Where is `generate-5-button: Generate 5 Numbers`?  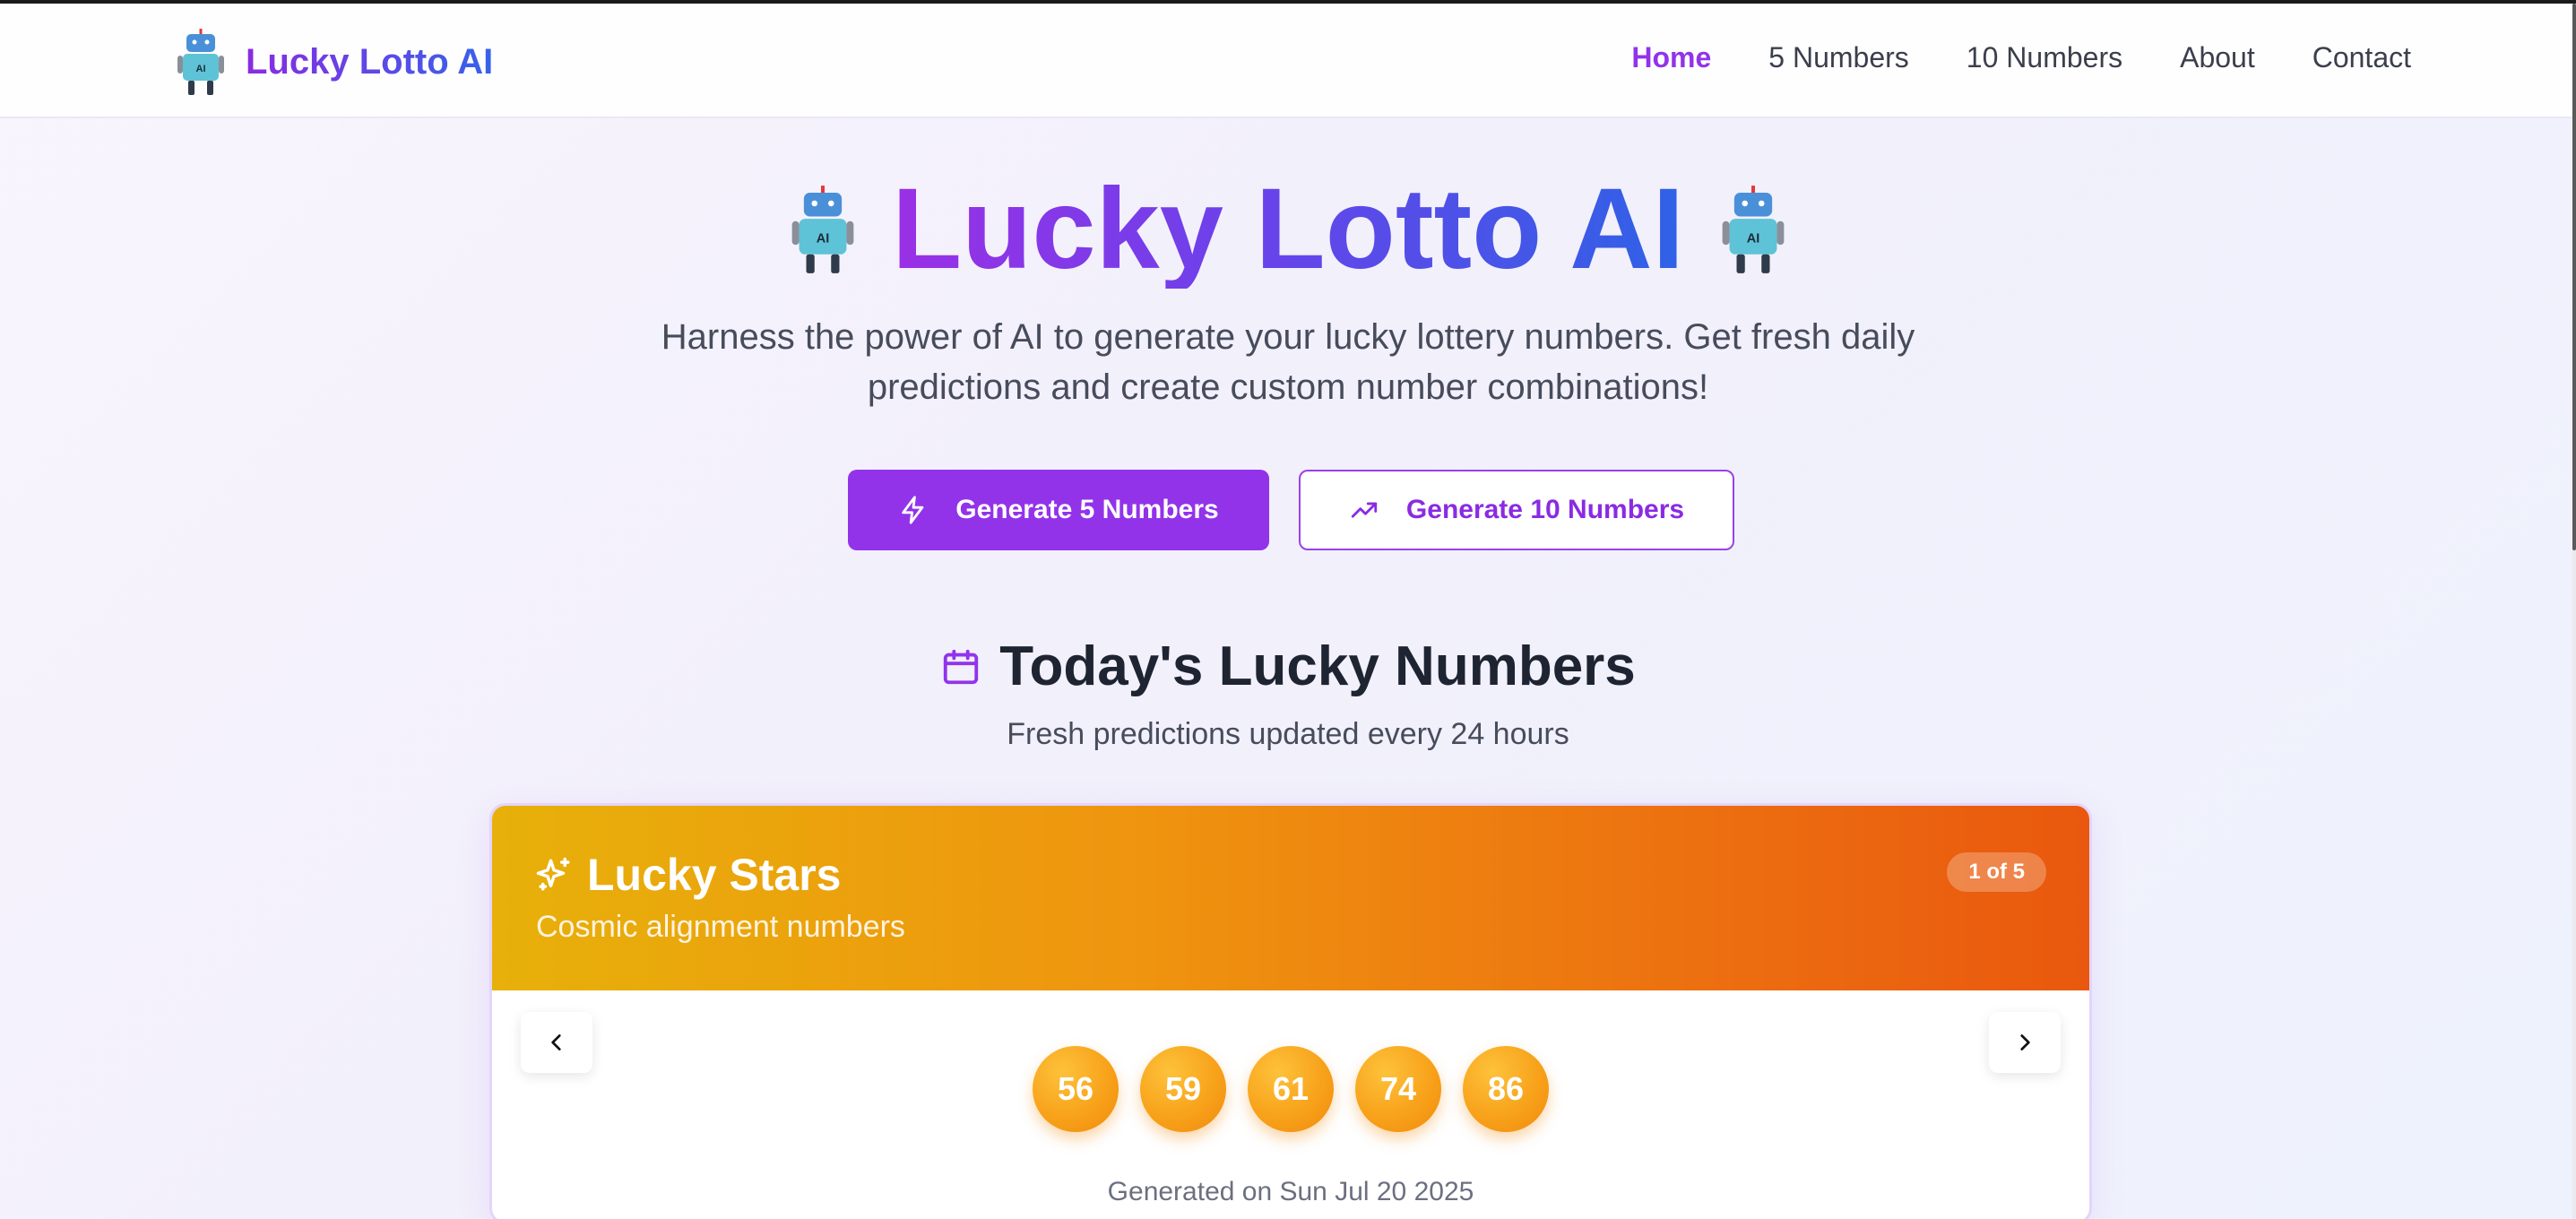 generate-5-button: Generate 5 Numbers is located at coordinates (1058, 510).